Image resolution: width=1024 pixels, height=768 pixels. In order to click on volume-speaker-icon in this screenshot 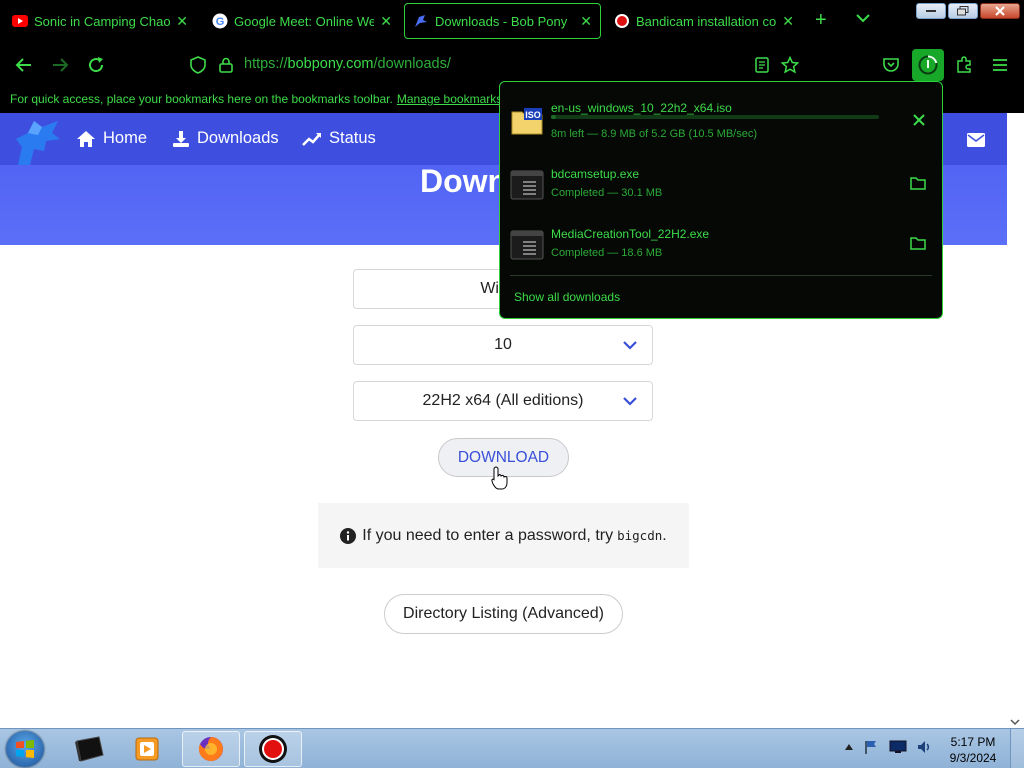, I will do `click(925, 747)`.